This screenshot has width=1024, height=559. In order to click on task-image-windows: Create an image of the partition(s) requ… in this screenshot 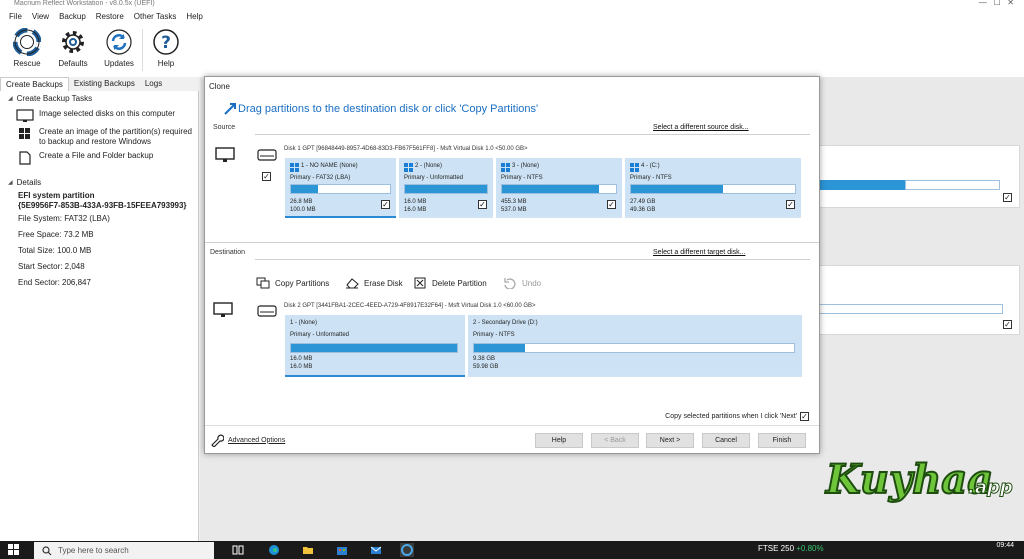, I will do `click(99, 137)`.